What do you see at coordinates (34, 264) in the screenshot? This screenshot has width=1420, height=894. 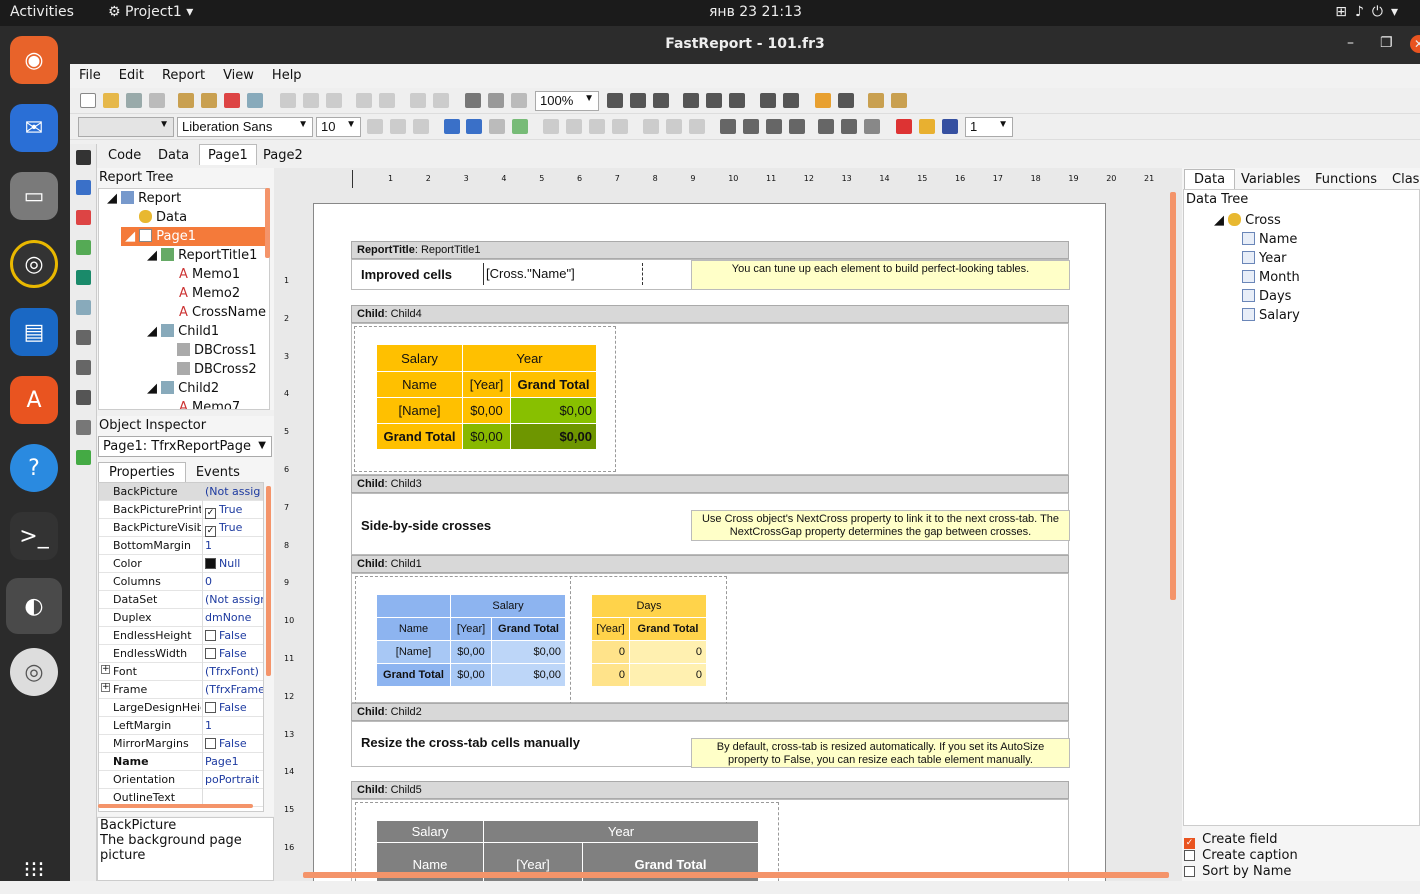 I see `rhythmbox-icon: ◎` at bounding box center [34, 264].